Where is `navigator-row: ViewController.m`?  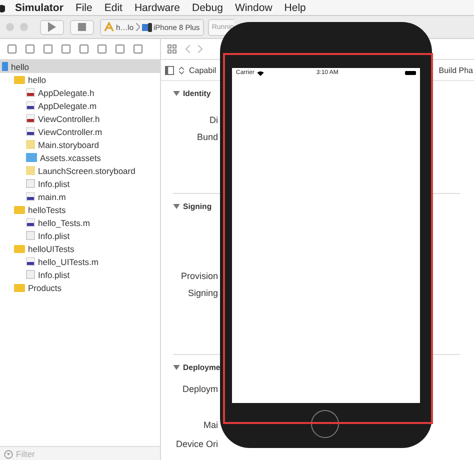
navigator-row: ViewController.m is located at coordinates (80, 131).